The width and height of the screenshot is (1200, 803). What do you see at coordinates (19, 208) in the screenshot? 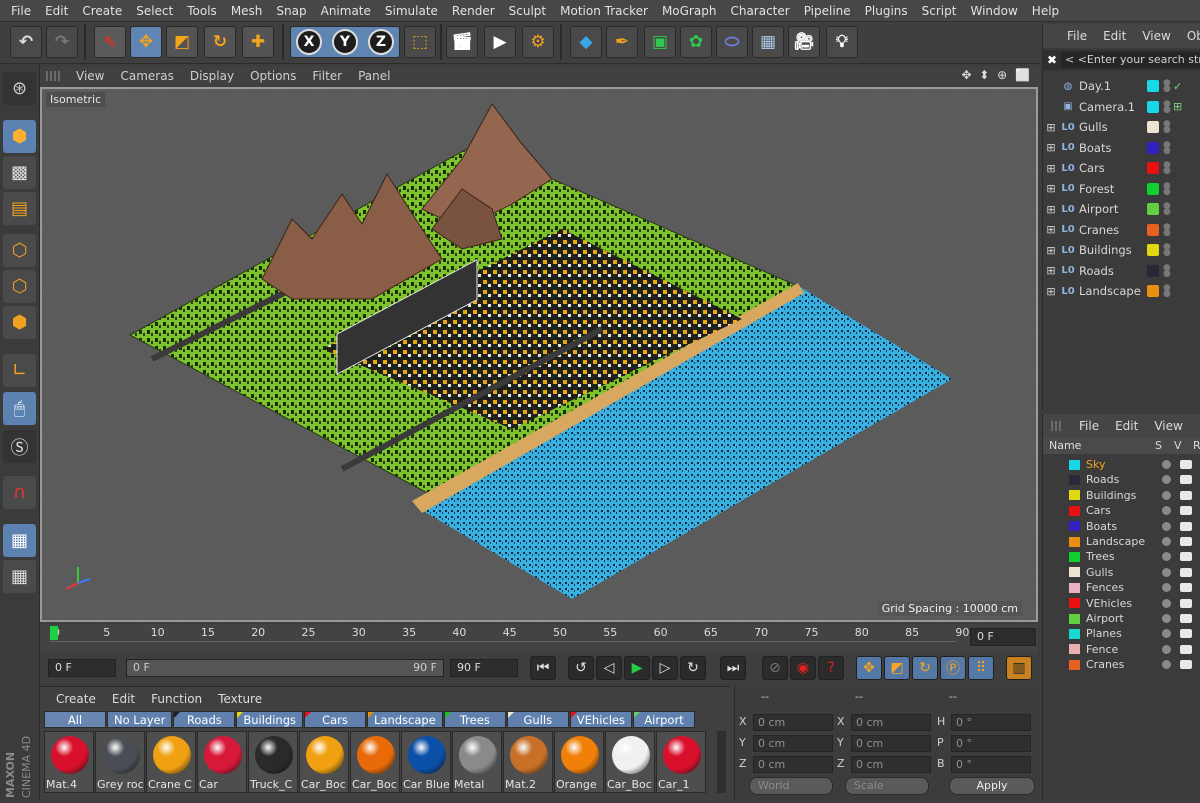
I see `workplane-mode-button: ▤` at bounding box center [19, 208].